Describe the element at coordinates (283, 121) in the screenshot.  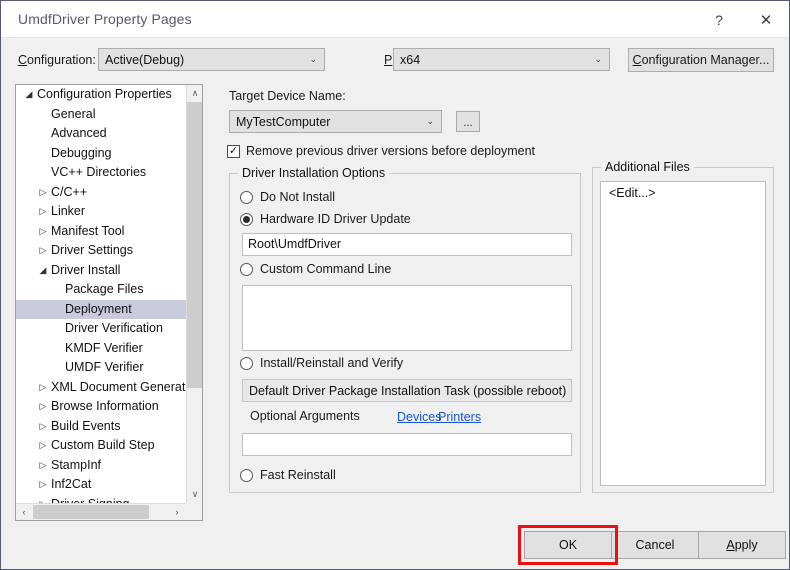
I see `target-device-name-value: MyTestComputer` at that location.